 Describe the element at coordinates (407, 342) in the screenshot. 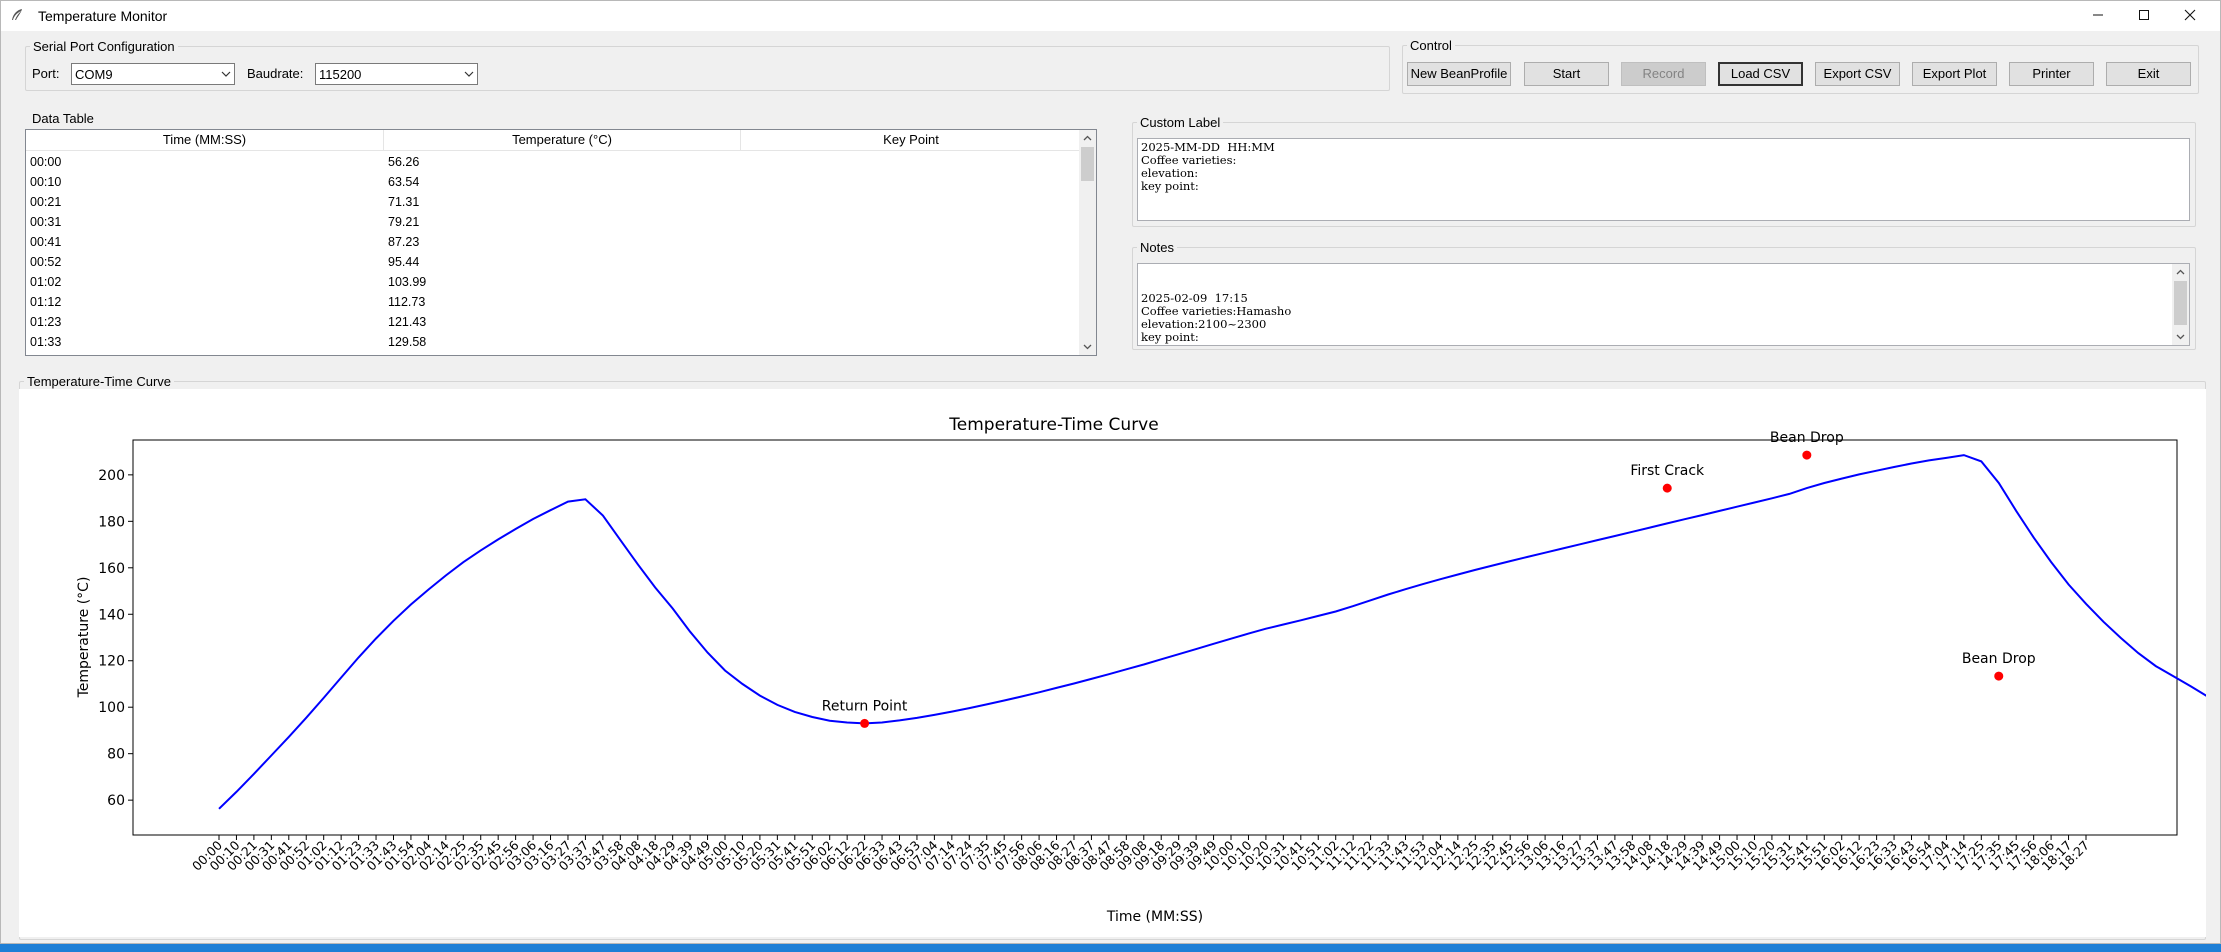

I see `cell-temperature: 129.58` at that location.